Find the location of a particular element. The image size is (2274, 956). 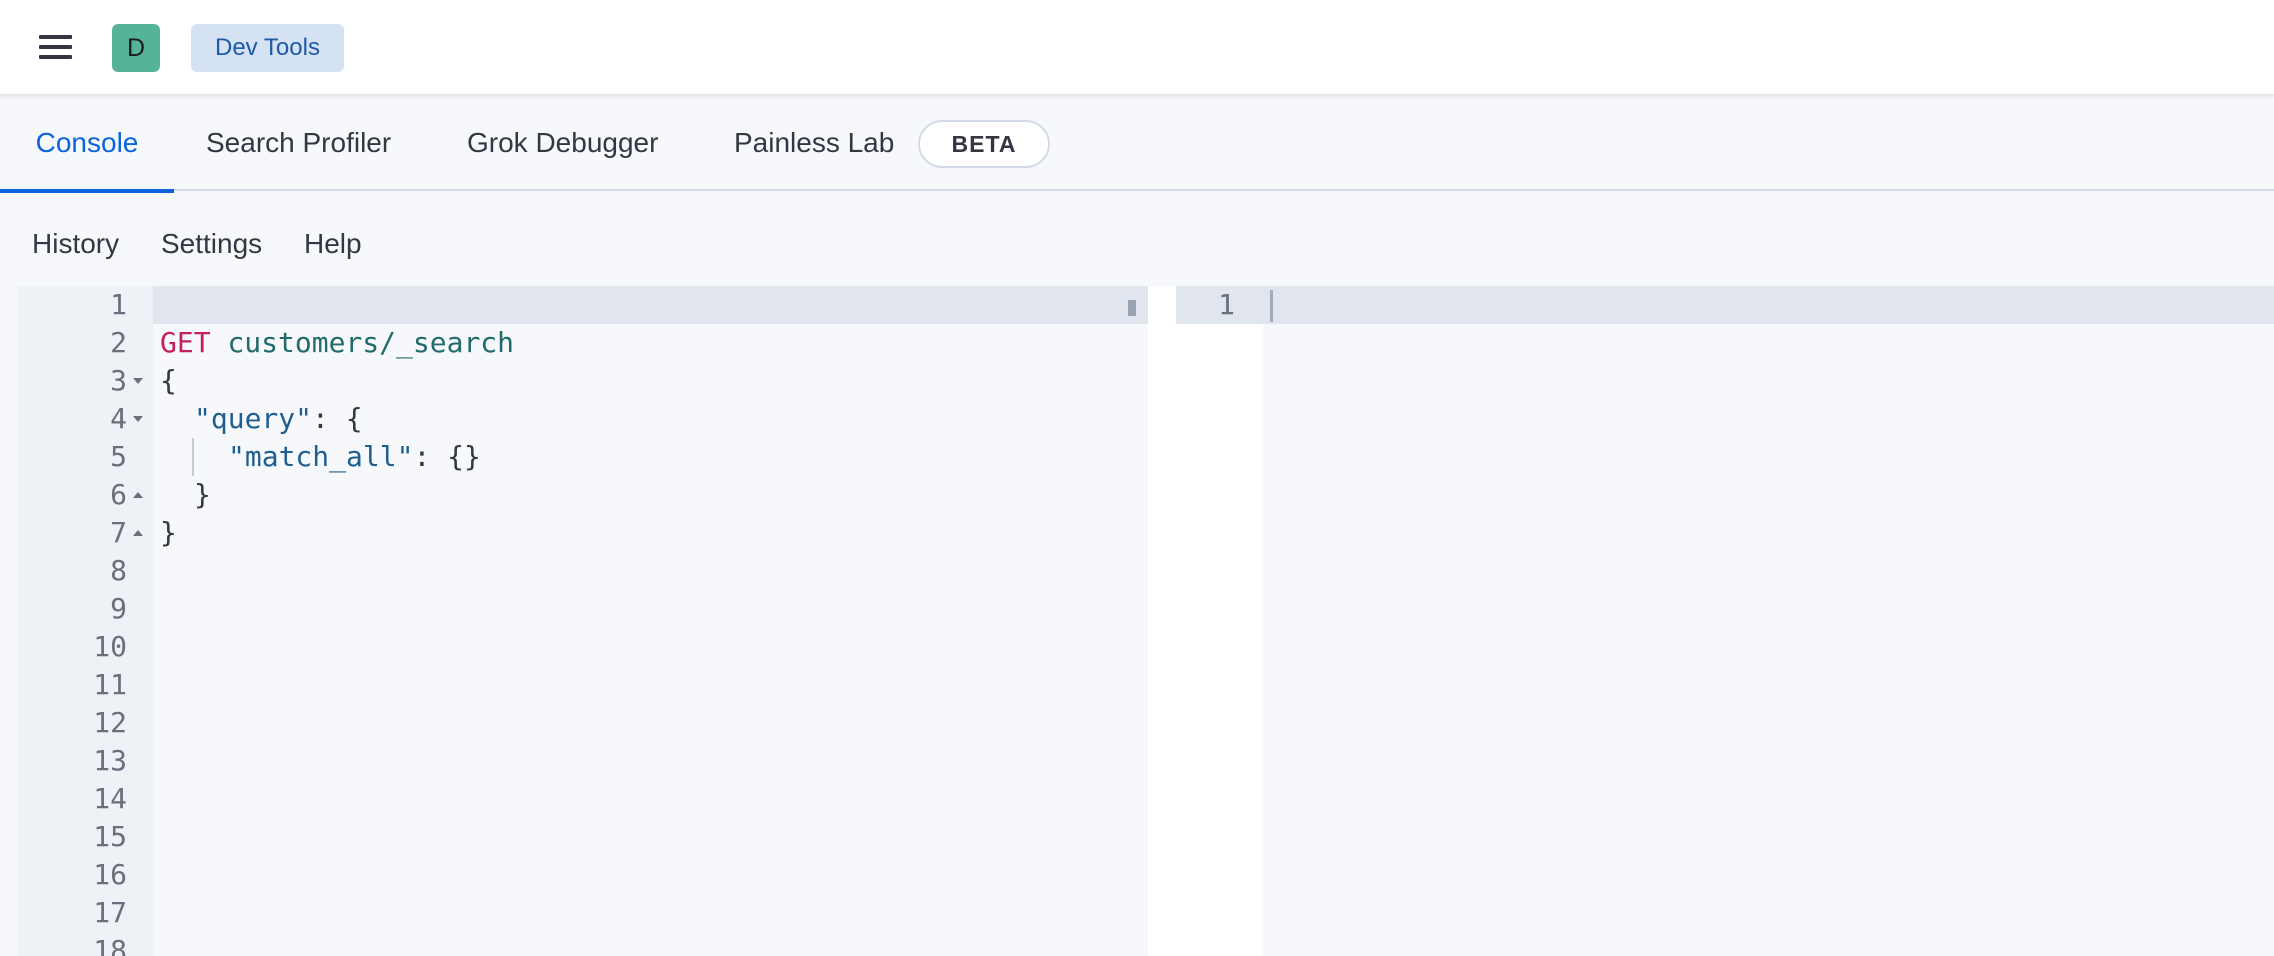

line-number: 14 is located at coordinates (110, 798).